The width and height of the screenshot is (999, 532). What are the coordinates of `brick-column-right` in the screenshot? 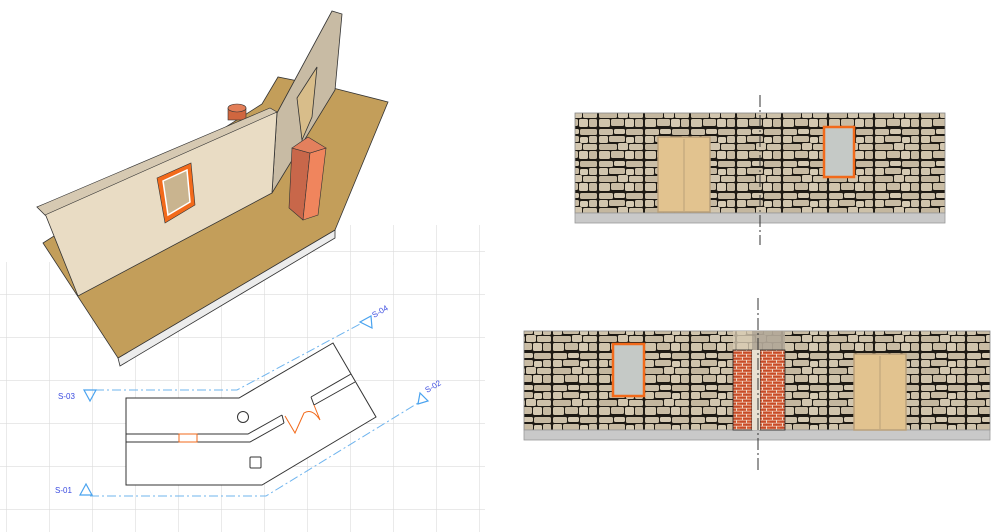 It's located at (772, 390).